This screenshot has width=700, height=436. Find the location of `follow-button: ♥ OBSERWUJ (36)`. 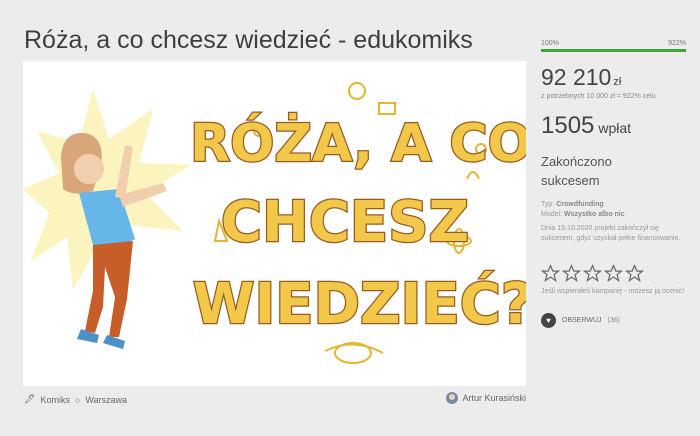

follow-button: ♥ OBSERWUJ (36) is located at coordinates (613, 320).